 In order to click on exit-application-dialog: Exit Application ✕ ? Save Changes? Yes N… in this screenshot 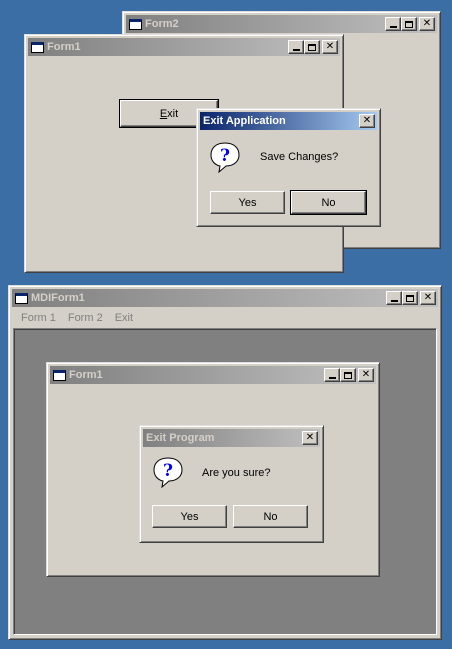, I will do `click(288, 167)`.